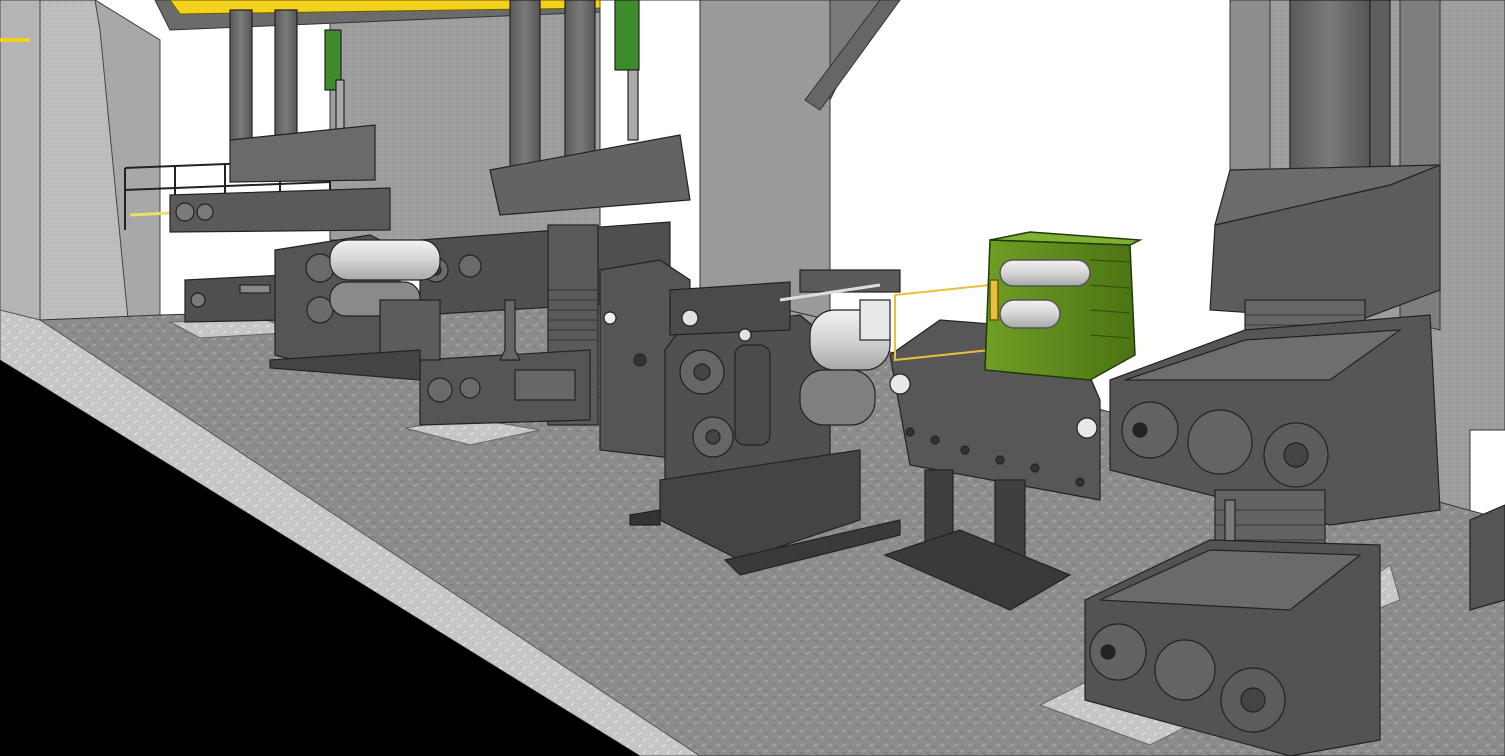  I want to click on roll-stand-left, so click(355, 307).